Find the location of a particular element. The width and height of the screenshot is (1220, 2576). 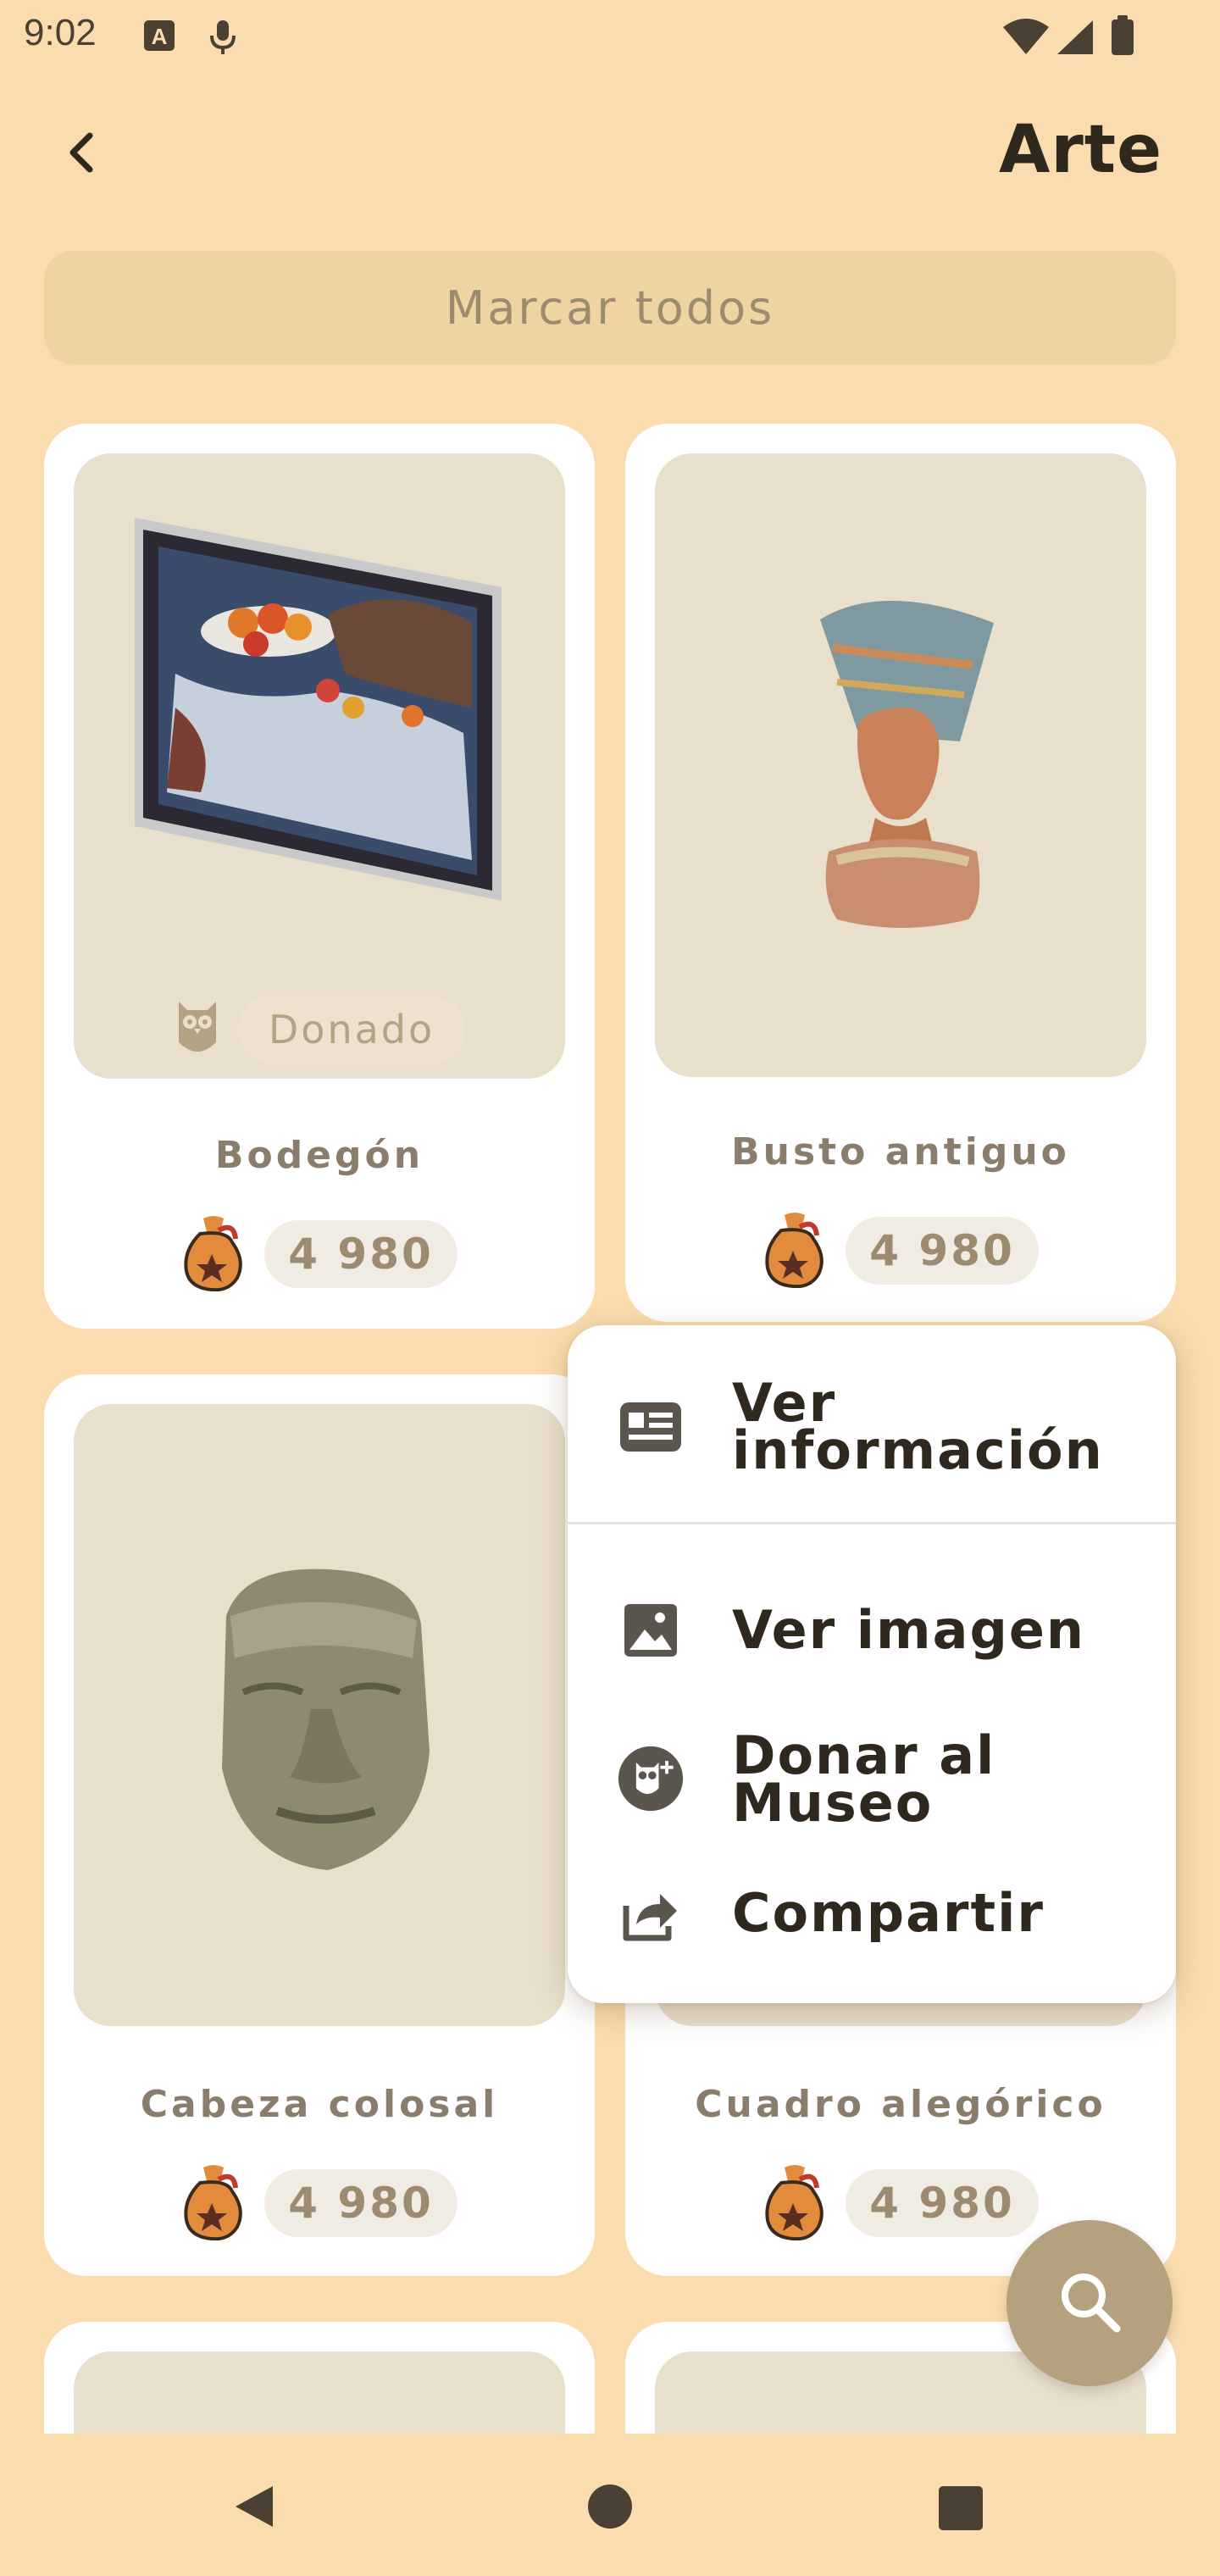

wifi-icon is located at coordinates (1026, 39).